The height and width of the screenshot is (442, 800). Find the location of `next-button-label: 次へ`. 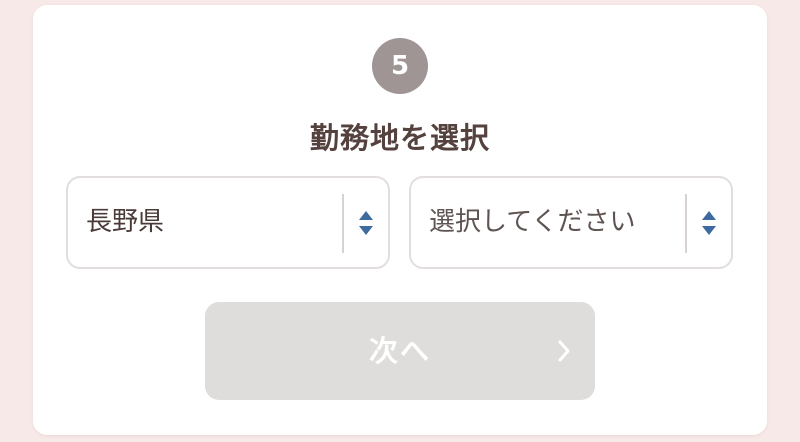

next-button-label: 次へ is located at coordinates (399, 351).